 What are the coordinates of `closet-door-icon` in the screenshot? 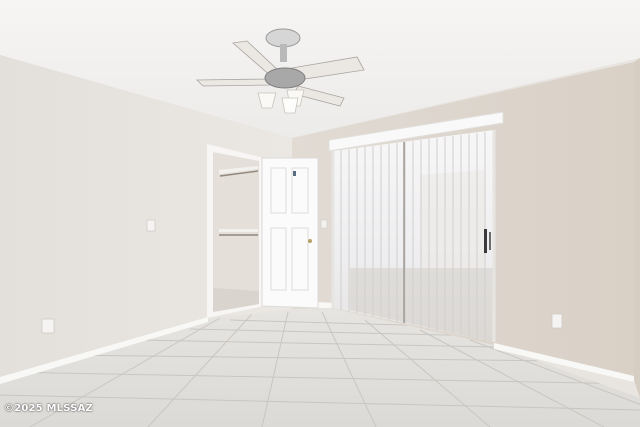 It's located at (290, 233).